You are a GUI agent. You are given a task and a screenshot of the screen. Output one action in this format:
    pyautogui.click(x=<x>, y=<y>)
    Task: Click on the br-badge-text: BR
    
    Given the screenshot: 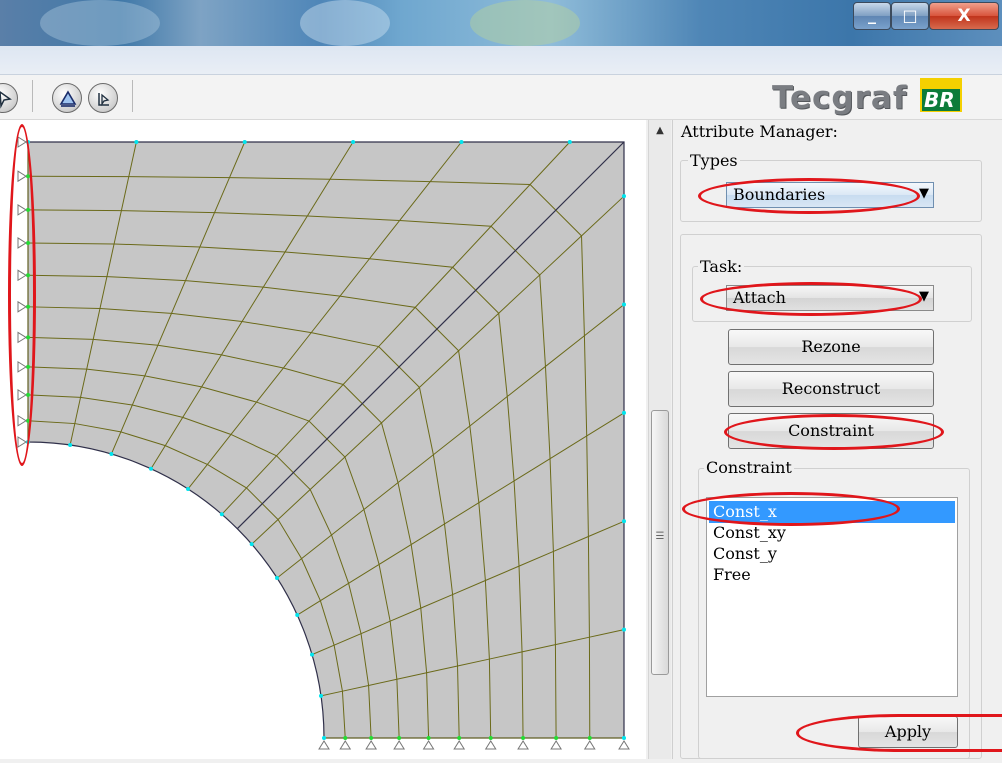 What is the action you would take?
    pyautogui.click(x=939, y=100)
    